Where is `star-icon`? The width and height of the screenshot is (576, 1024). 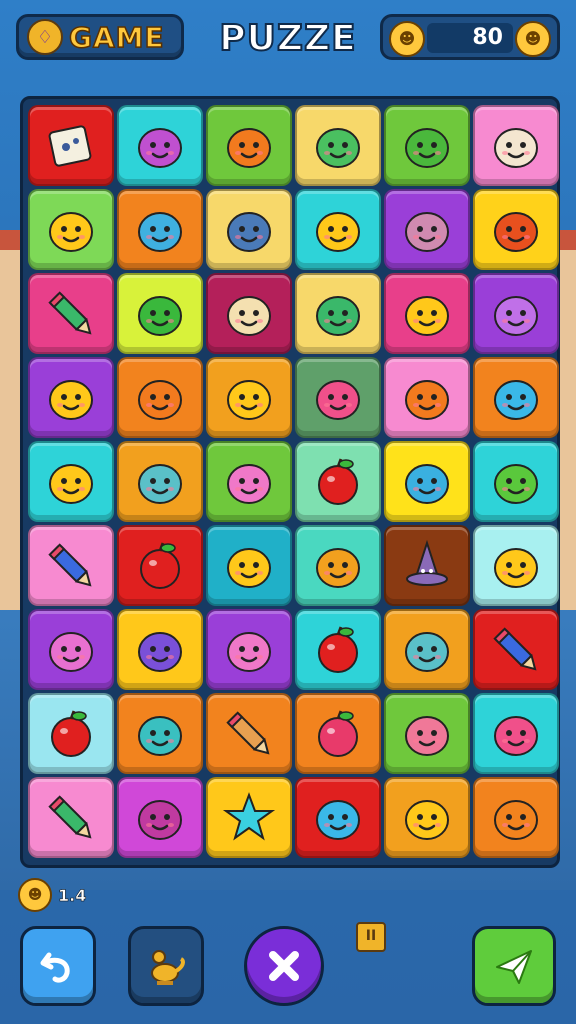
star-icon is located at coordinates (249, 815).